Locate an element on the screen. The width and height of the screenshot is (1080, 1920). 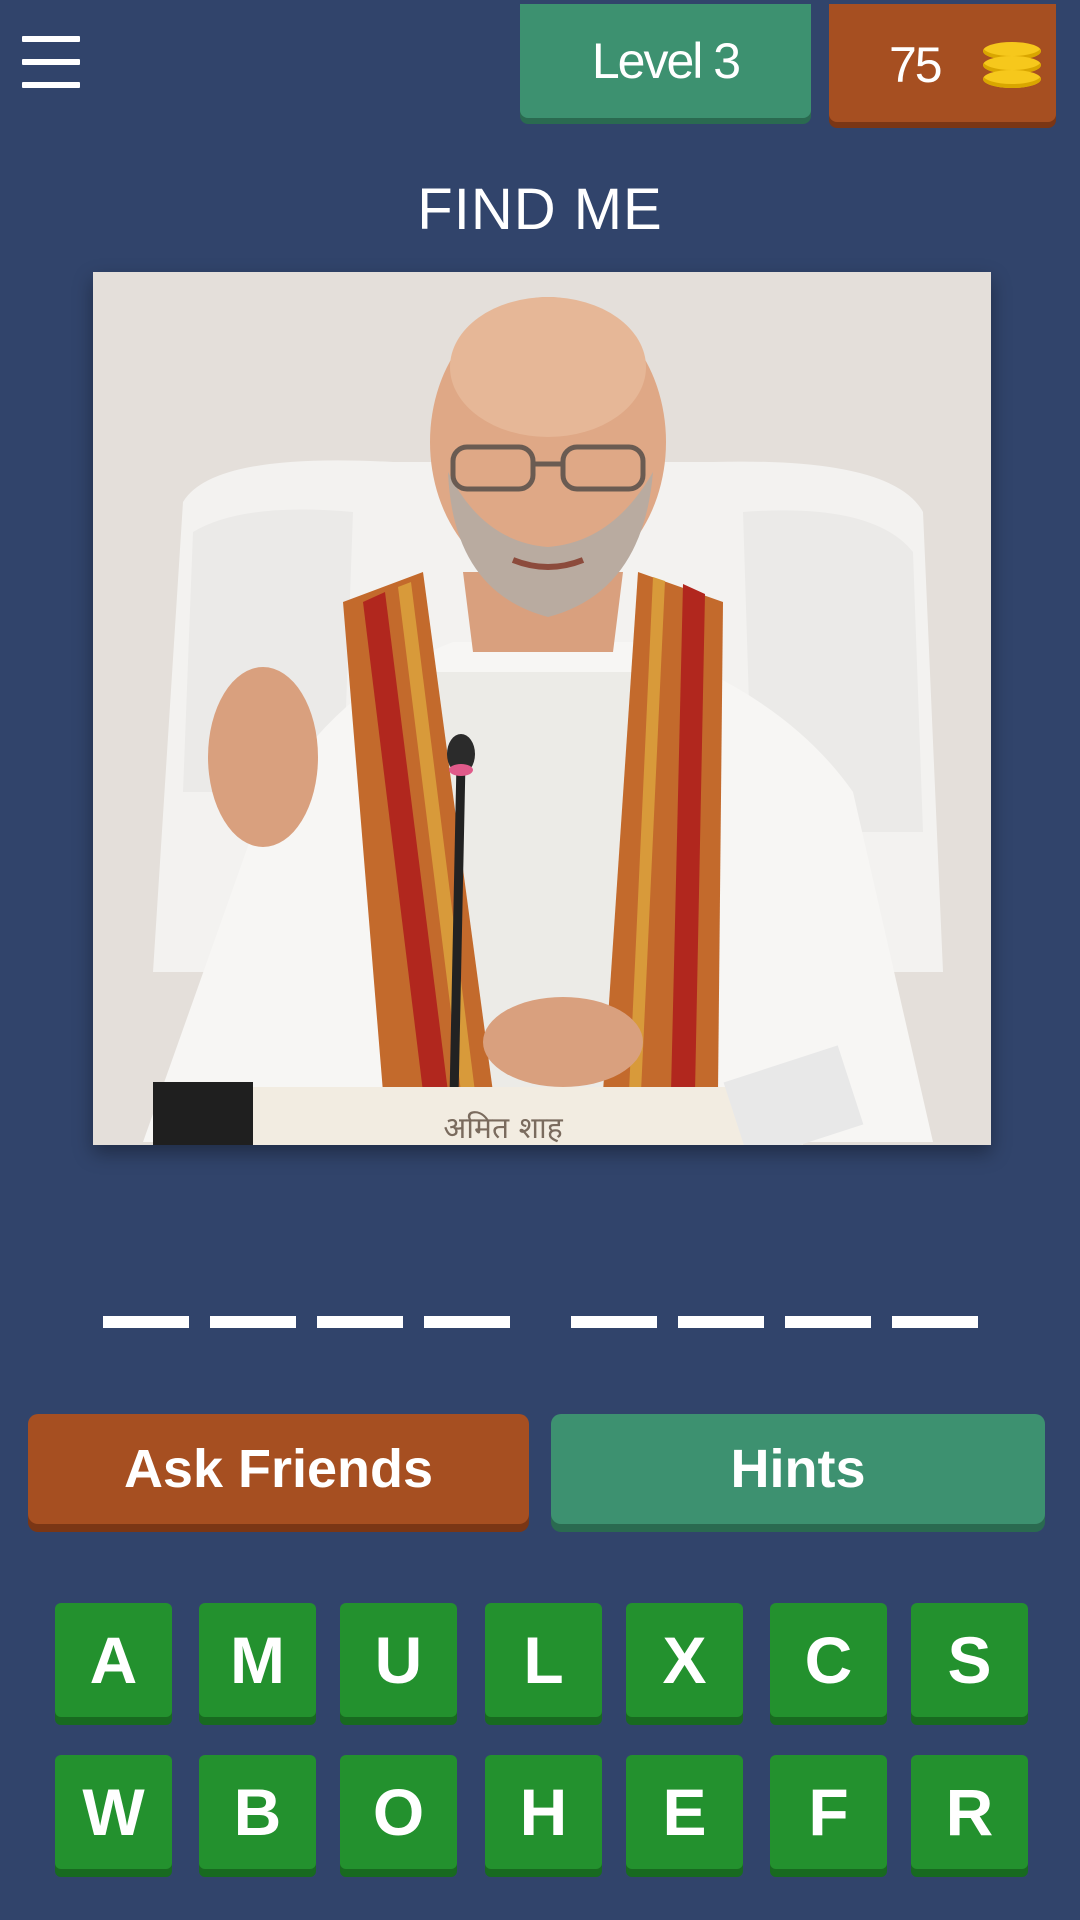
puzzle-title: FIND ME is located at coordinates (540, 209).